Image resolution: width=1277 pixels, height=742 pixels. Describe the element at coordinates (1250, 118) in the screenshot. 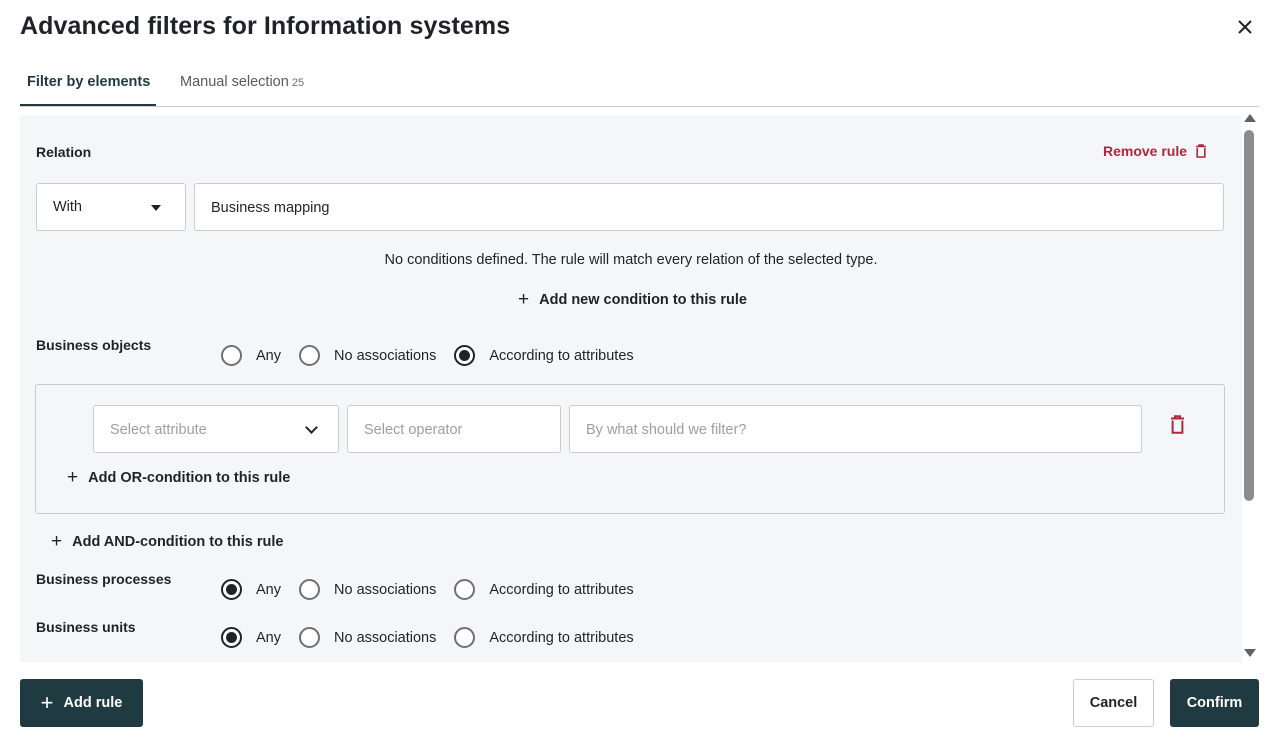

I see `scroll-up-arrow-icon` at that location.